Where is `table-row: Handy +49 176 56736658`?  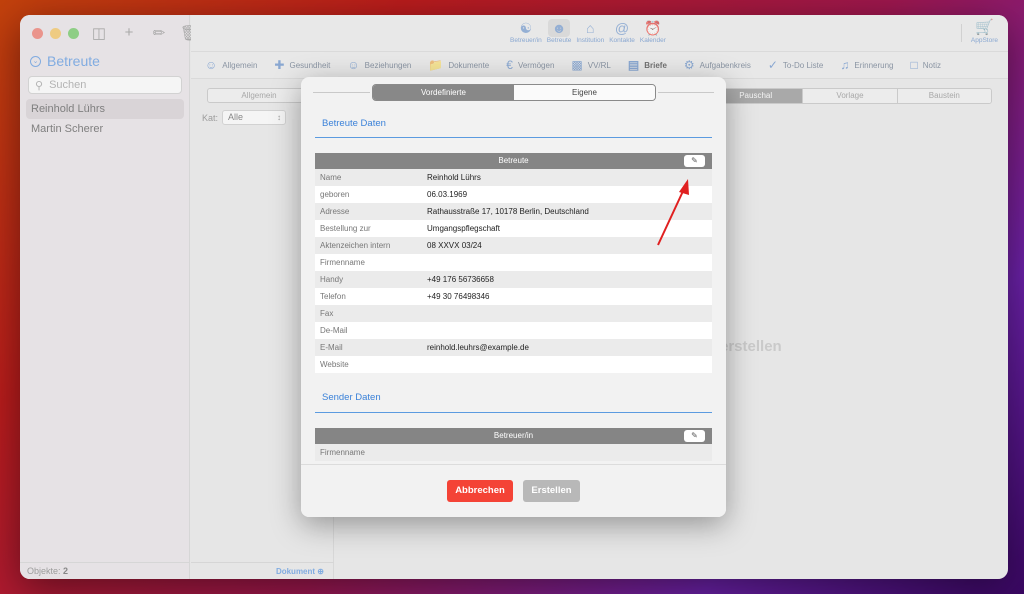 table-row: Handy +49 176 56736658 is located at coordinates (513, 279).